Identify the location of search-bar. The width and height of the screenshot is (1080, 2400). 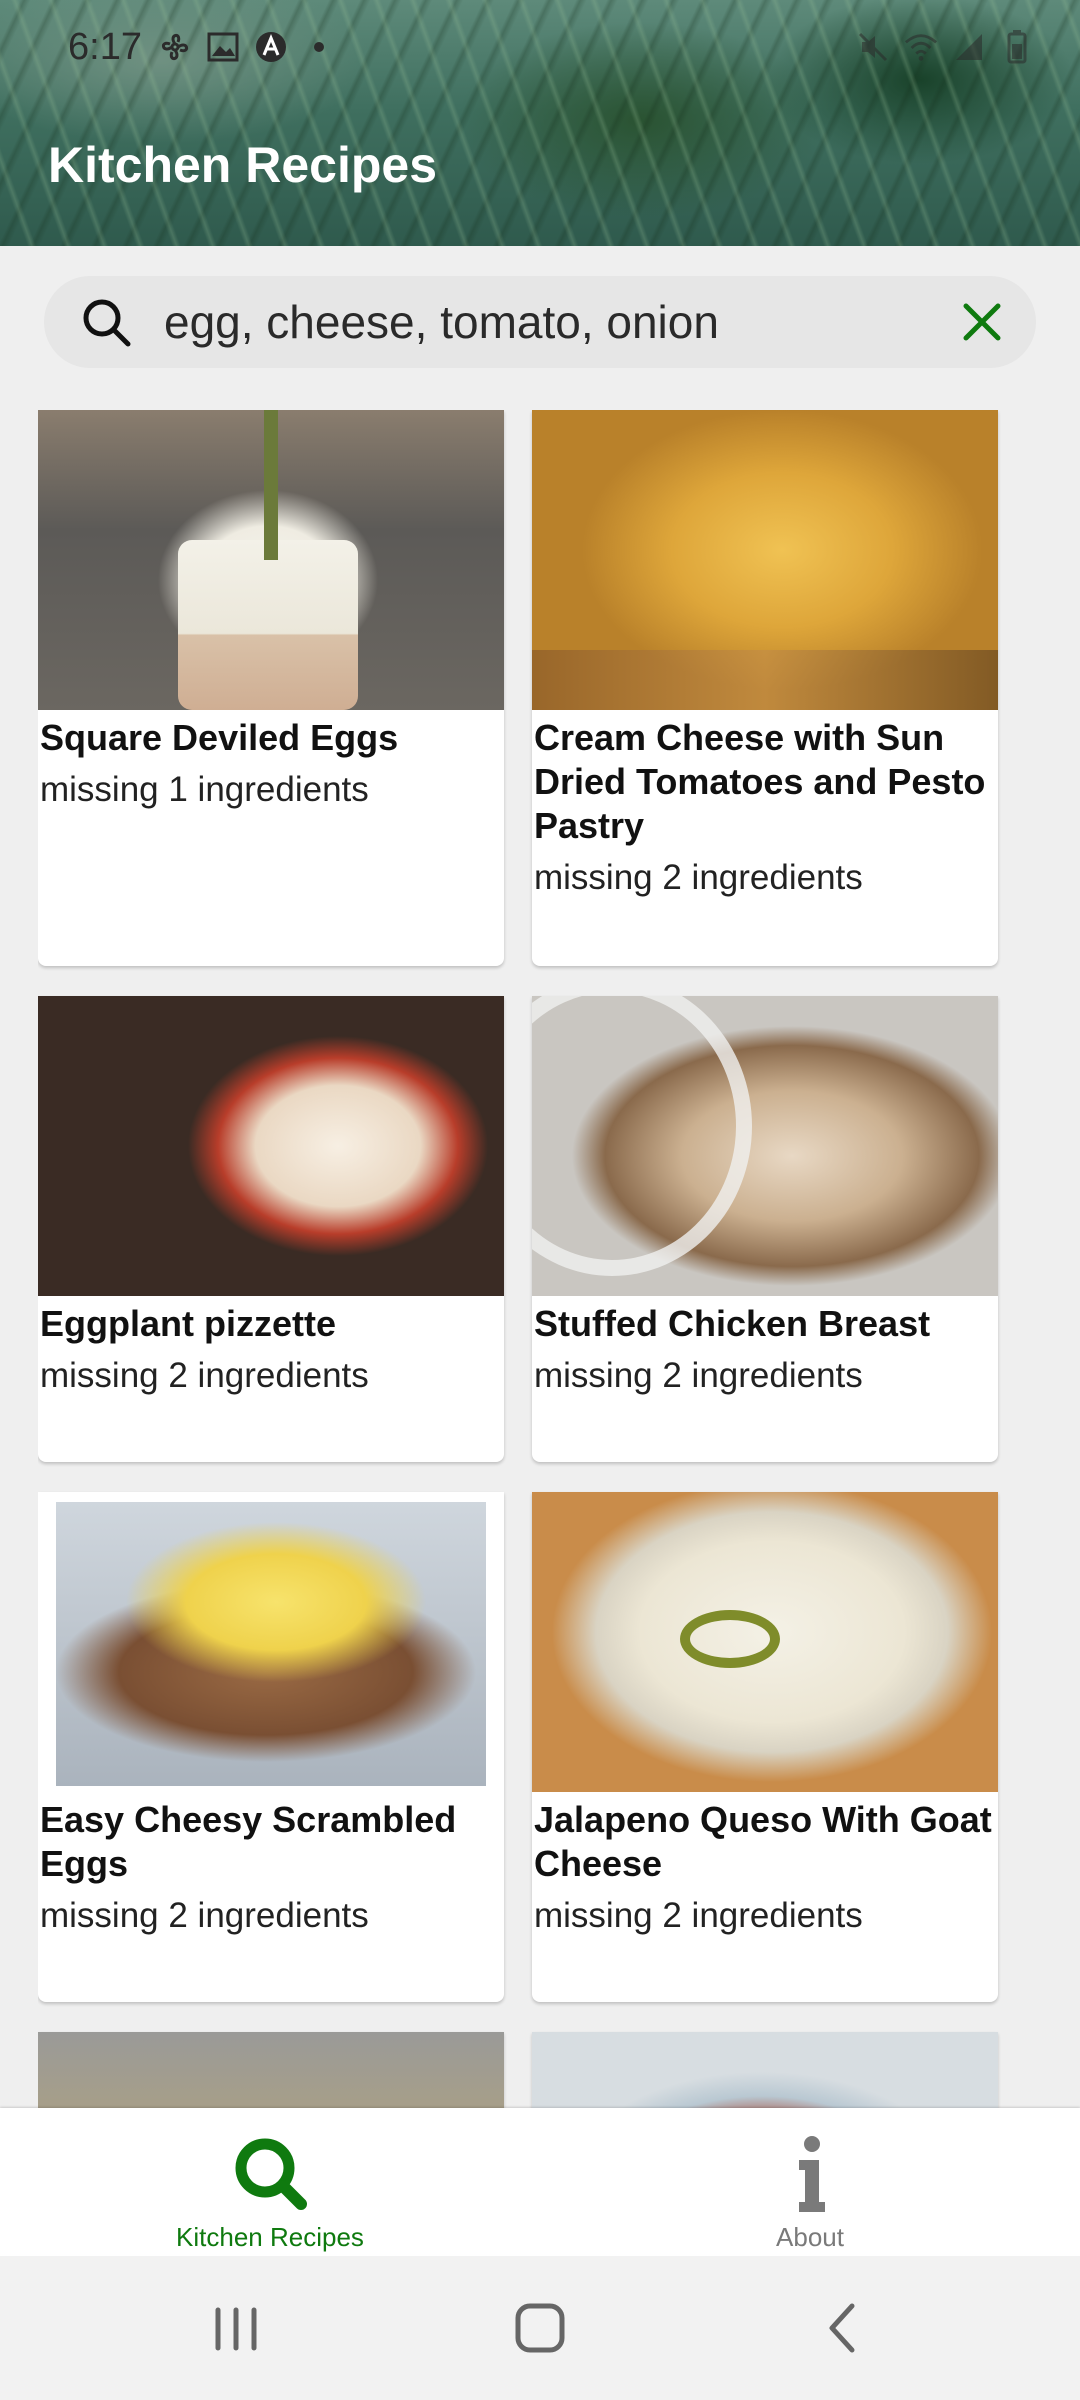
(540, 322).